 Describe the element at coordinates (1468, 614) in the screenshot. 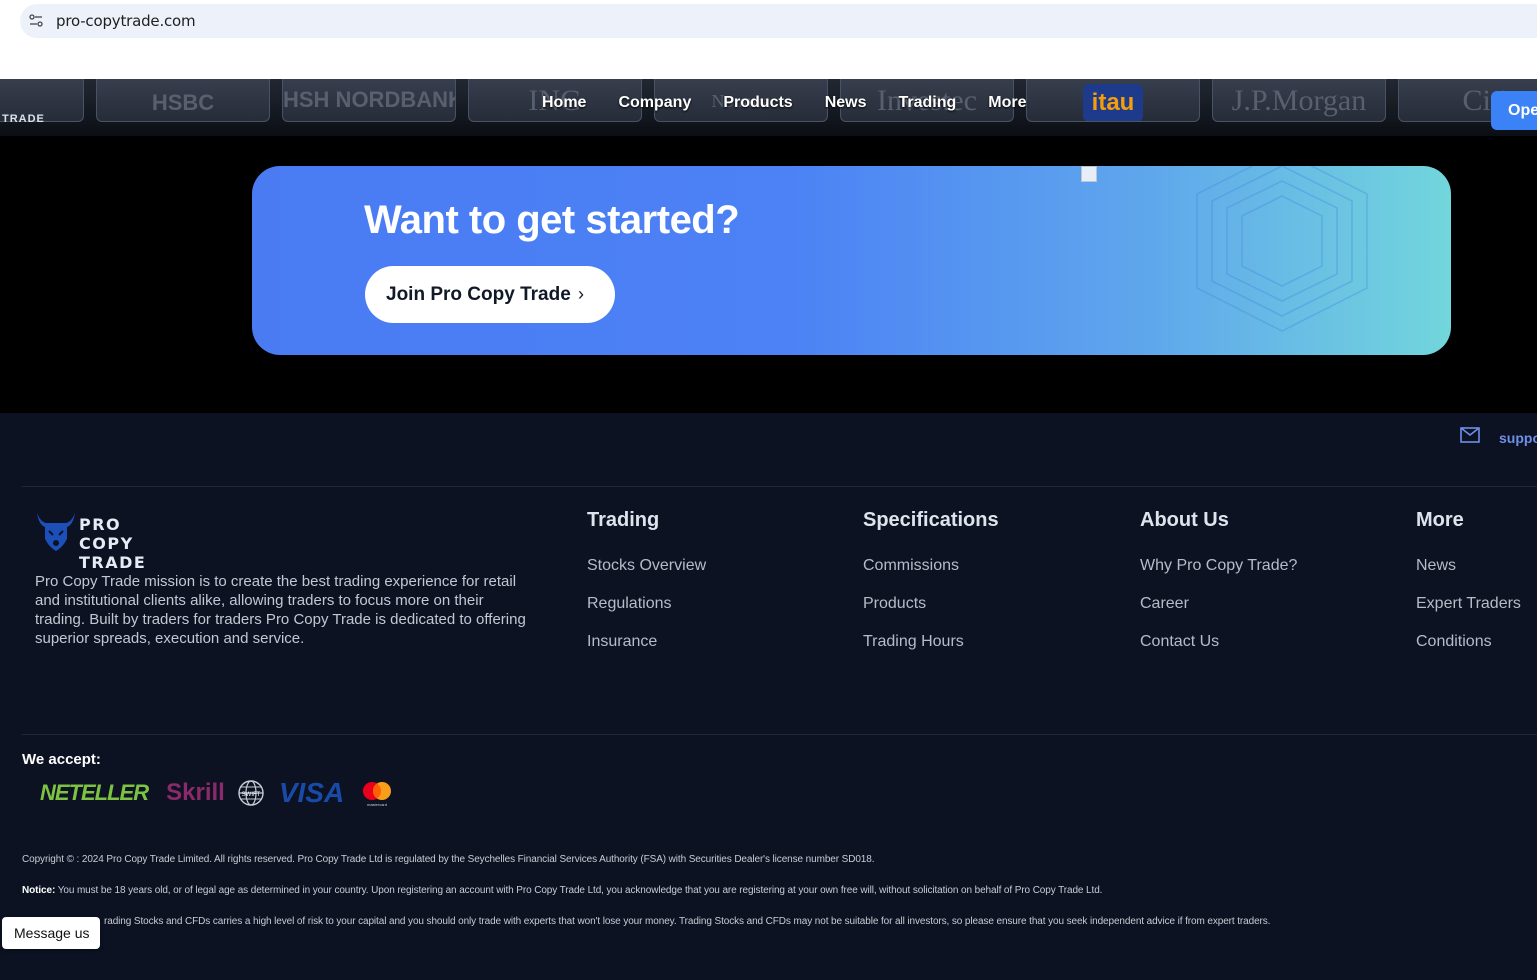

I see `footer-link-expert-traders: Expert Traders` at that location.